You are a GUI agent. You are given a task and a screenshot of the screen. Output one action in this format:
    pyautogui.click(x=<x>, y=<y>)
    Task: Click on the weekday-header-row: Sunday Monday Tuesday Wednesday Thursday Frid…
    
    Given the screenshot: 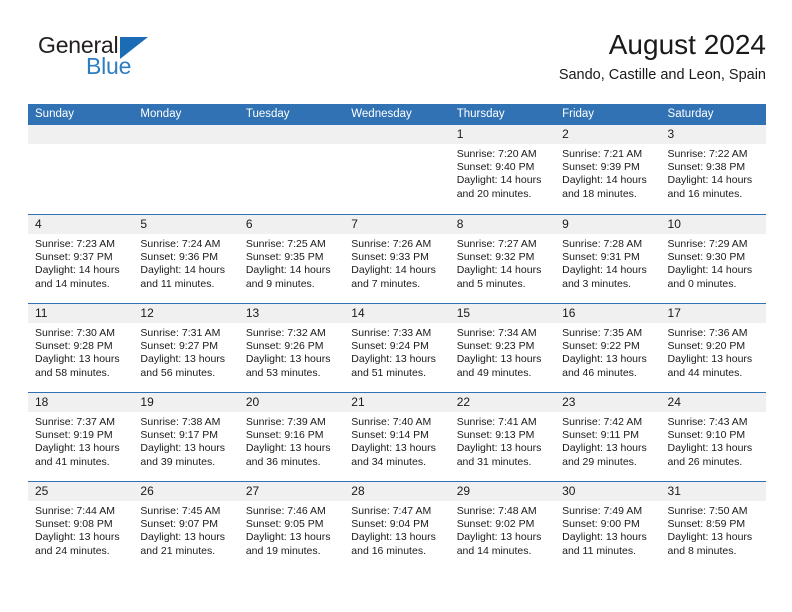 What is the action you would take?
    pyautogui.click(x=397, y=114)
    